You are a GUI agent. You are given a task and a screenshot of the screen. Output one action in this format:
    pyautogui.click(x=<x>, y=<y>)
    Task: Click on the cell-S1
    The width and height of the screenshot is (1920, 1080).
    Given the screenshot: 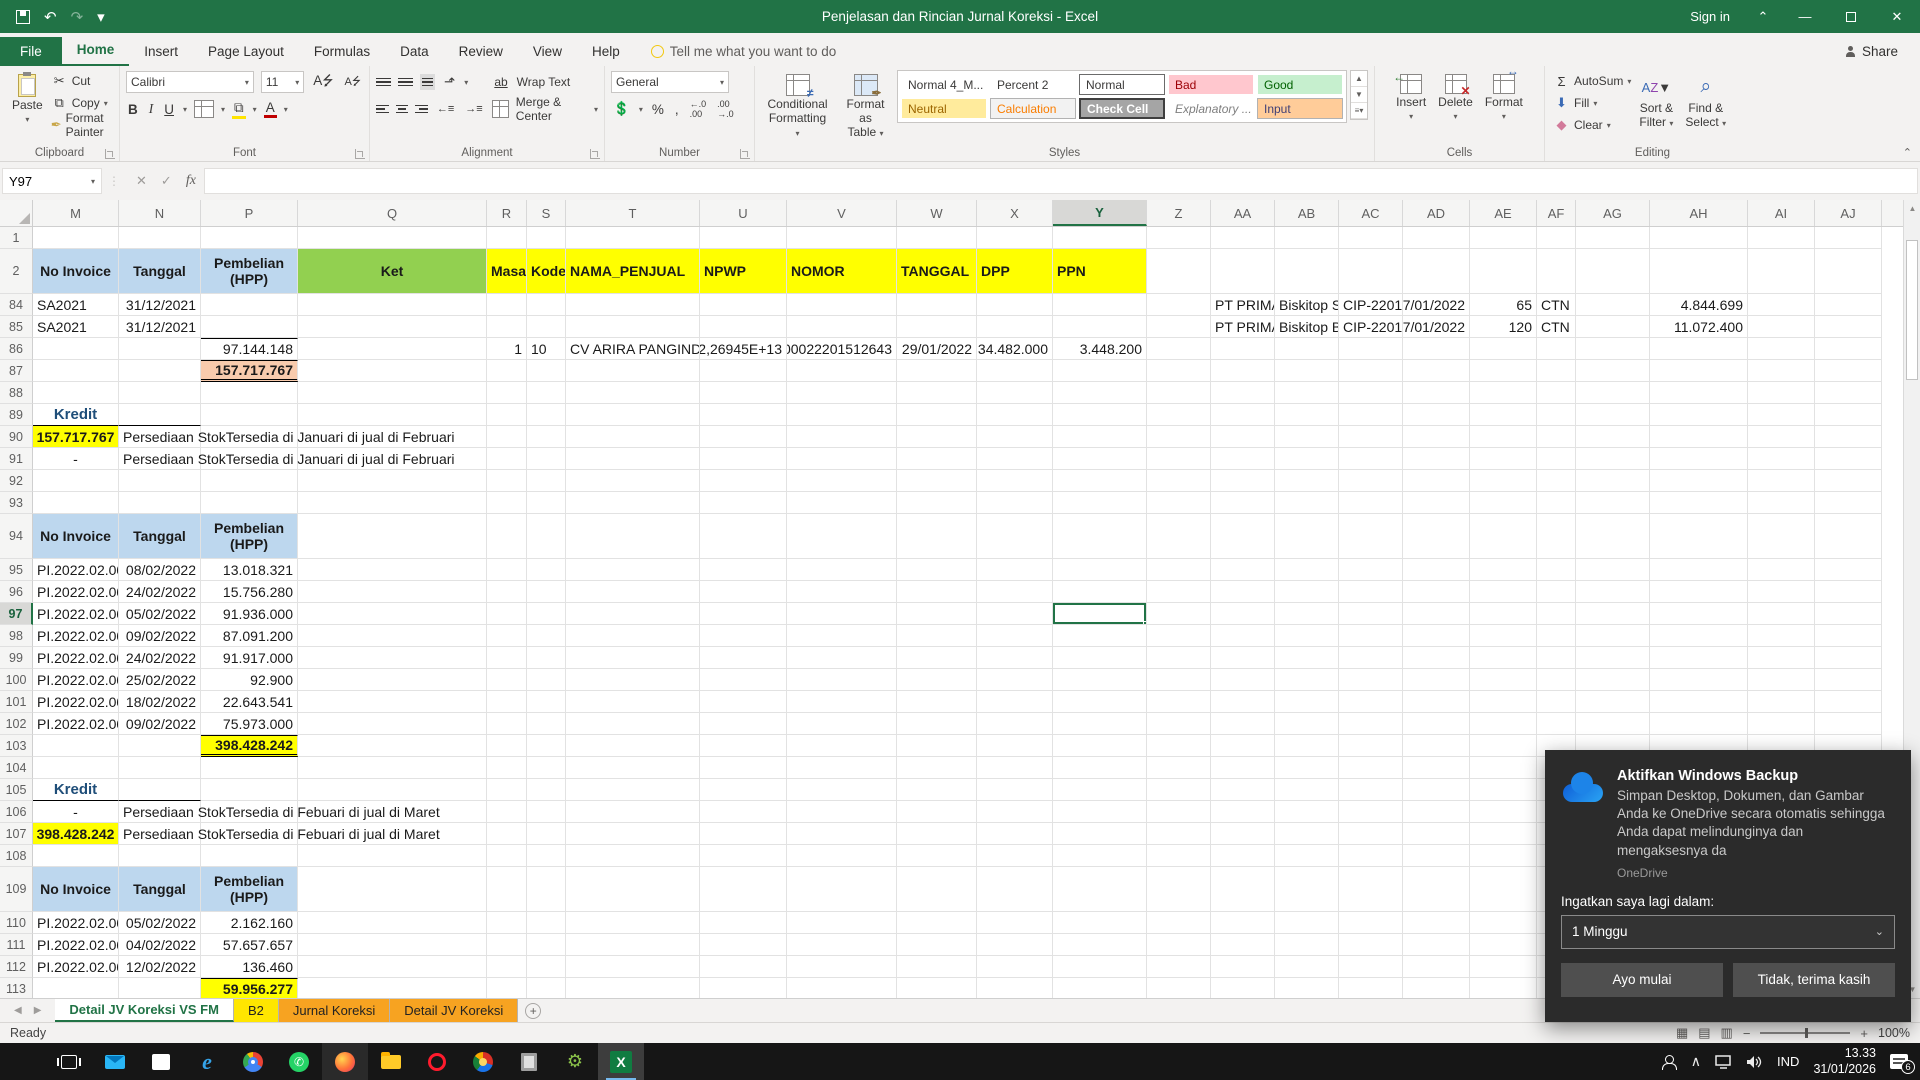 What is the action you would take?
    pyautogui.click(x=546, y=238)
    